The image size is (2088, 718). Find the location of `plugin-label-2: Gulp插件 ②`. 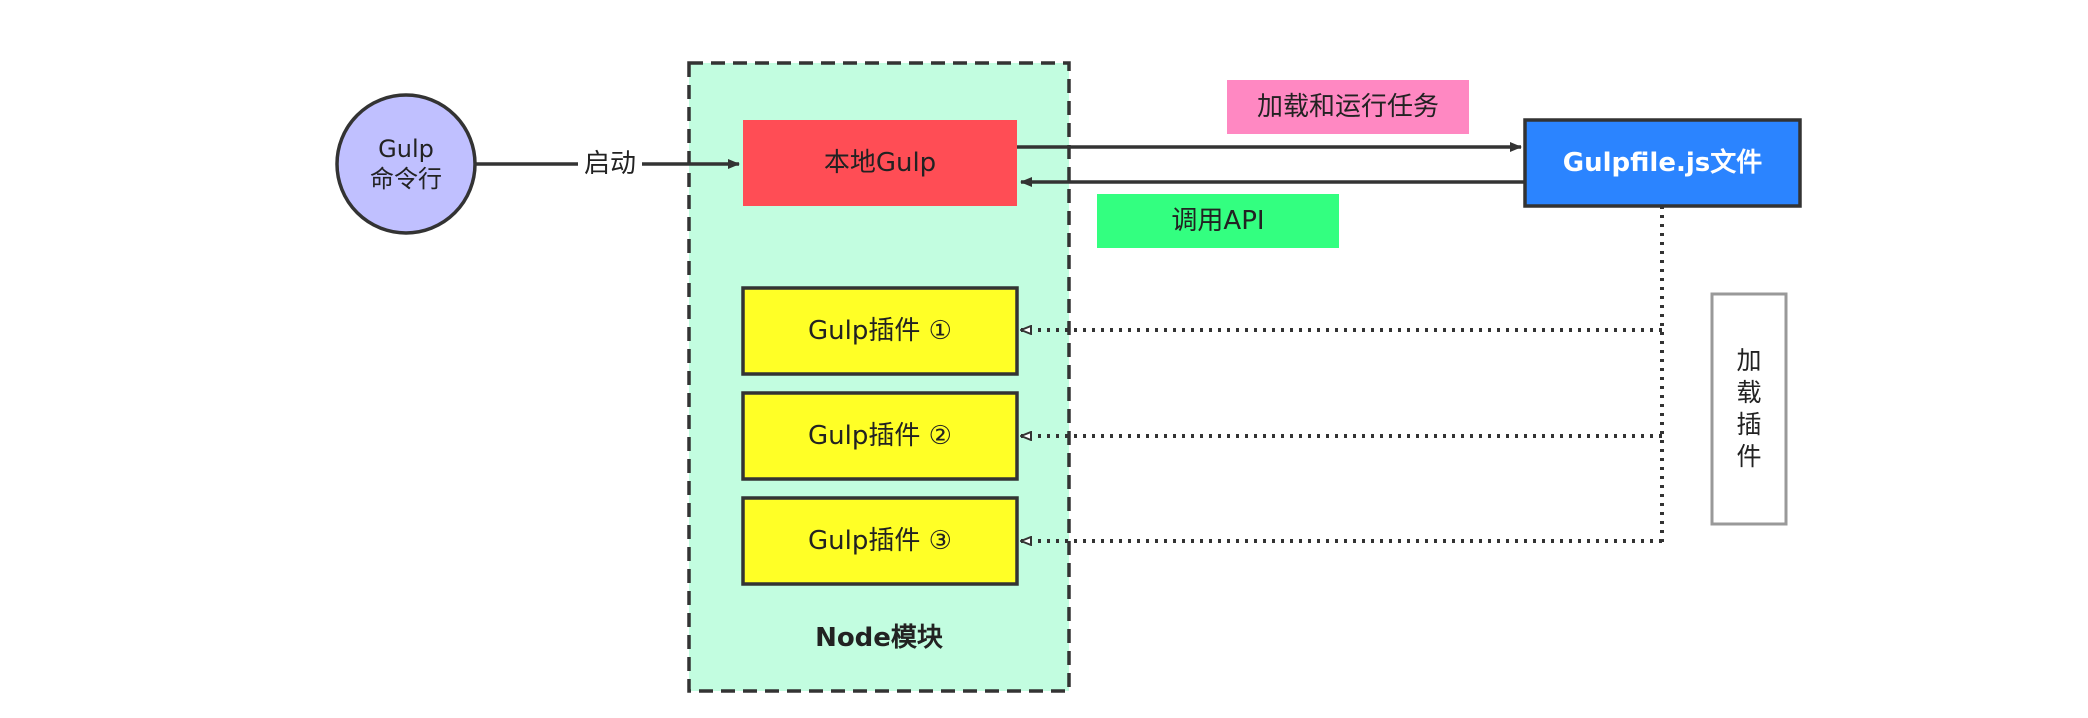

plugin-label-2: Gulp插件 ② is located at coordinates (880, 435).